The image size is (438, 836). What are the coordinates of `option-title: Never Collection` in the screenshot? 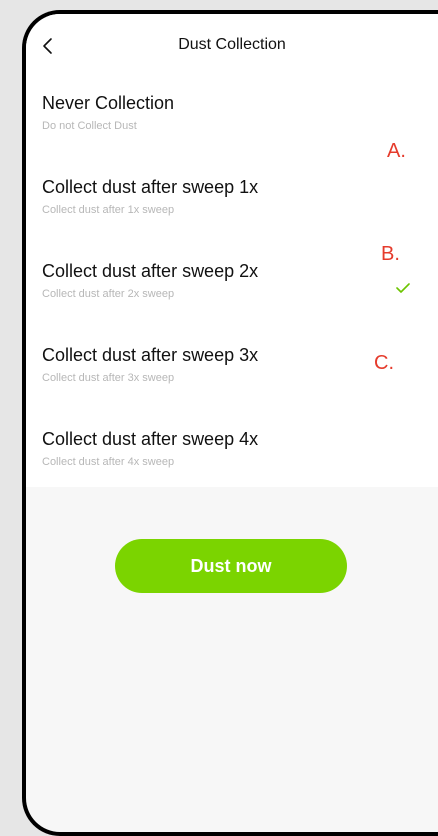 It's located at (108, 103).